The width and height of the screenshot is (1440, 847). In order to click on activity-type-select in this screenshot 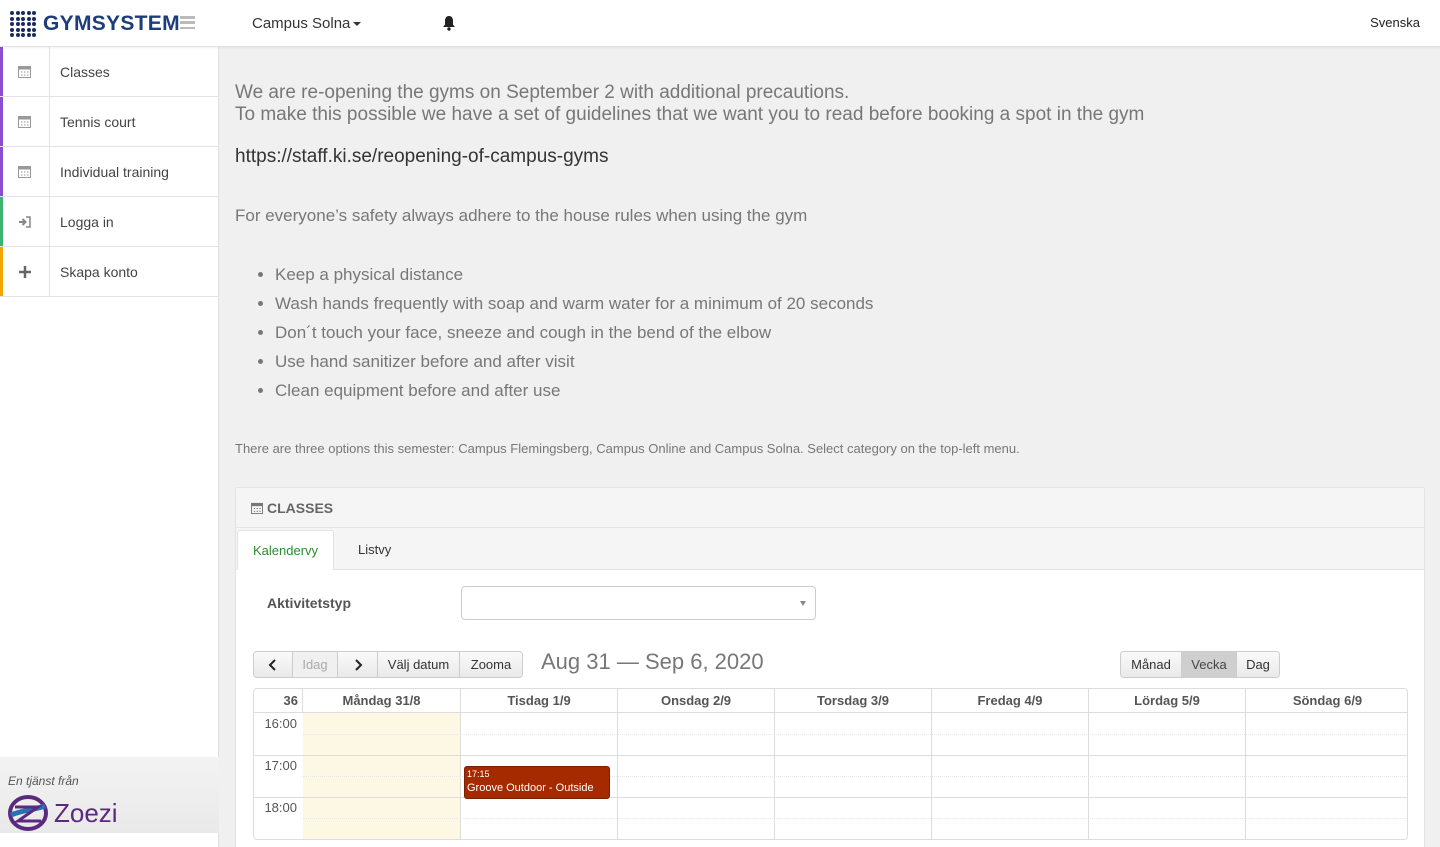, I will do `click(638, 603)`.